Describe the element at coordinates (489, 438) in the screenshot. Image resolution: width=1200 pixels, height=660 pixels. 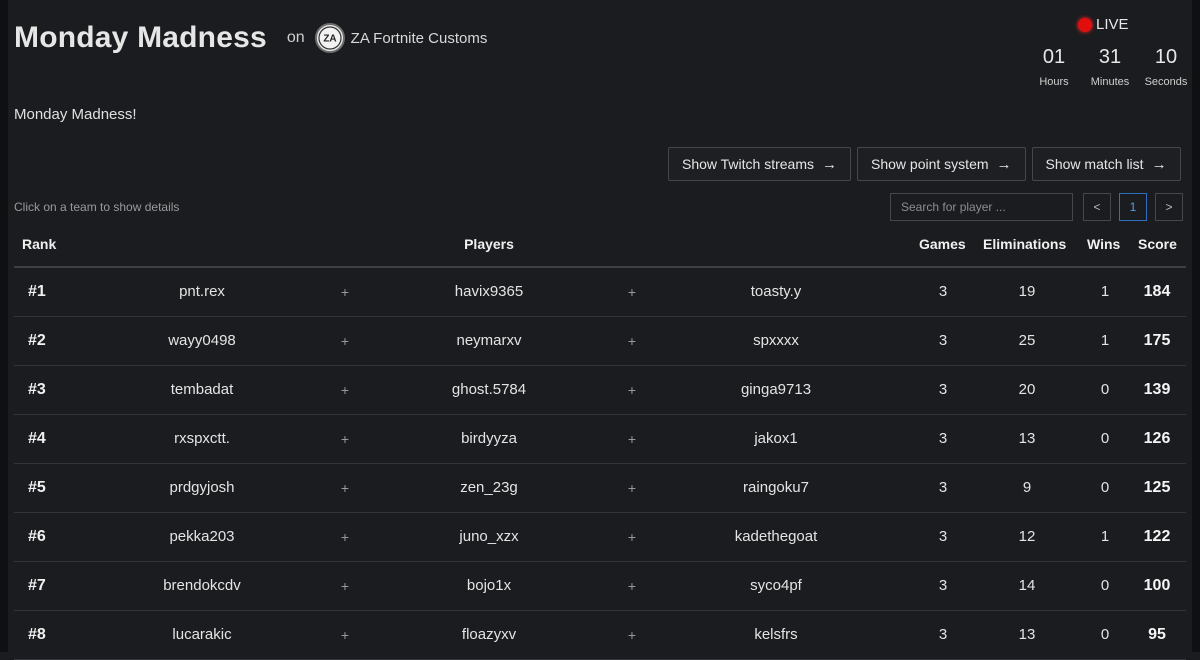
I see `player-2-cell: birdyyza` at that location.